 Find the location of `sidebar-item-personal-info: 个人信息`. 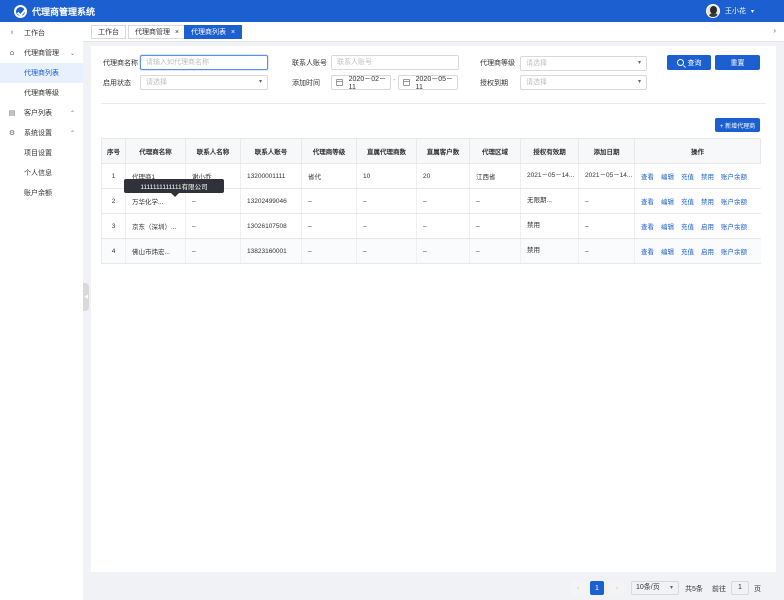

sidebar-item-personal-info: 个人信息 is located at coordinates (41, 173).